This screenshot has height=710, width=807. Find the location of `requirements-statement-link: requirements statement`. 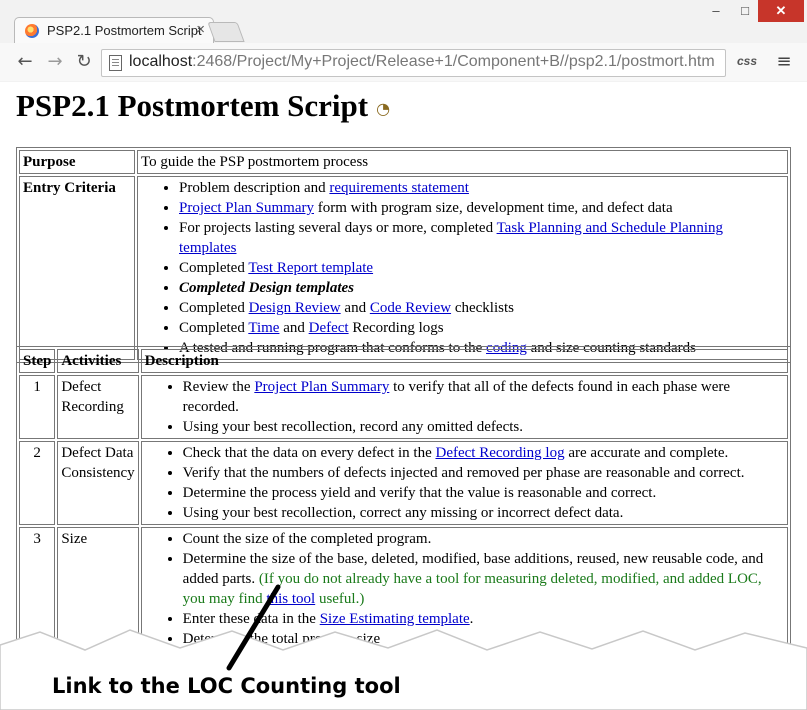

requirements-statement-link: requirements statement is located at coordinates (399, 188).